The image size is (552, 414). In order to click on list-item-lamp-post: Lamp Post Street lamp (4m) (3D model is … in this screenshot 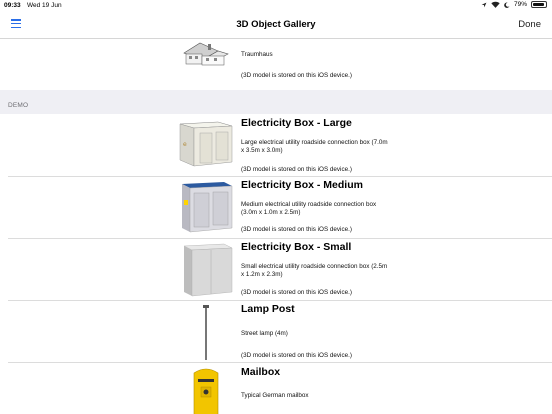, I will do `click(276, 332)`.